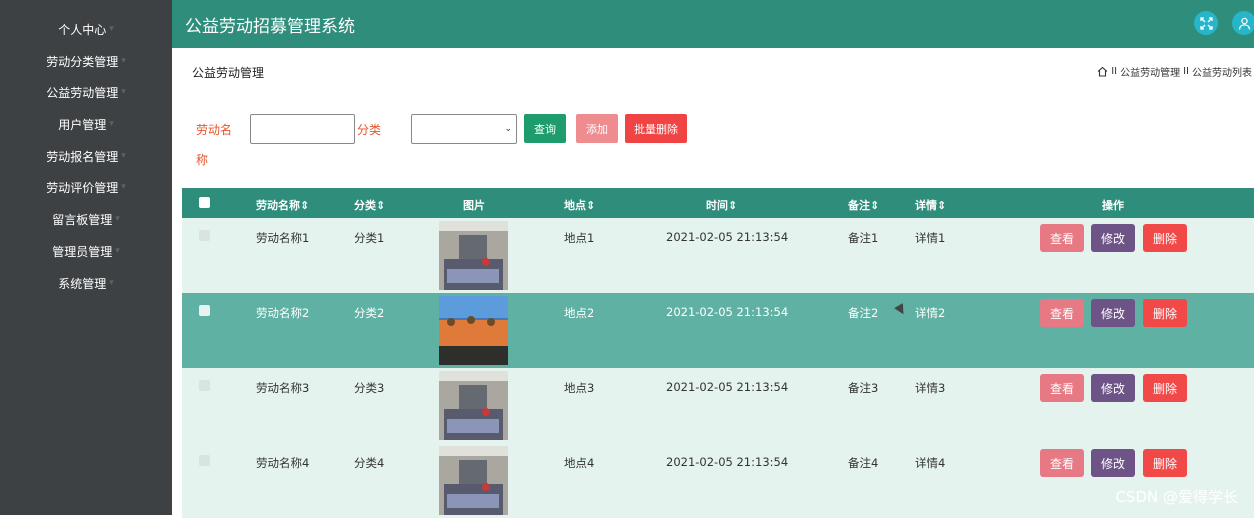 The height and width of the screenshot is (518, 1254). I want to click on sidebar-item-label: 个人中心, so click(82, 29).